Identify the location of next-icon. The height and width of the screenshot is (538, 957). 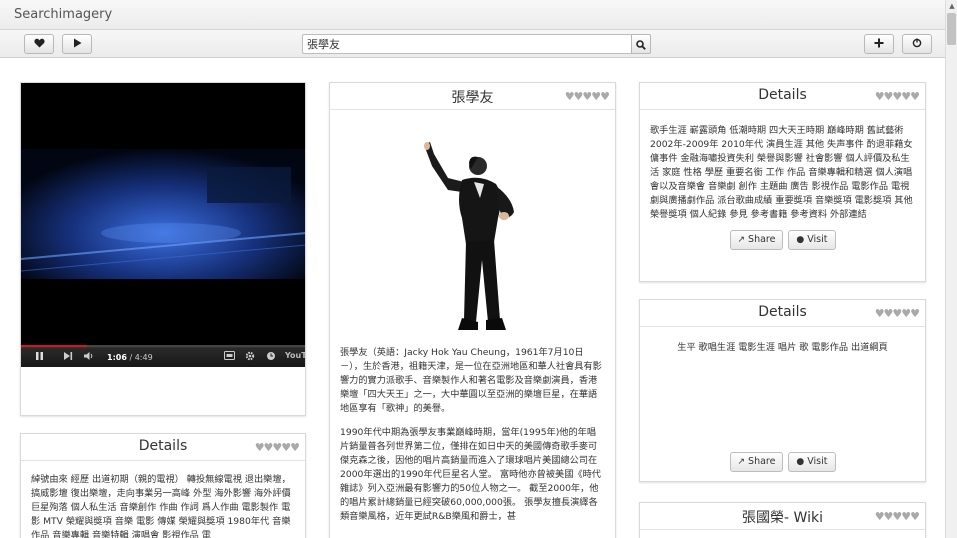
(68, 357).